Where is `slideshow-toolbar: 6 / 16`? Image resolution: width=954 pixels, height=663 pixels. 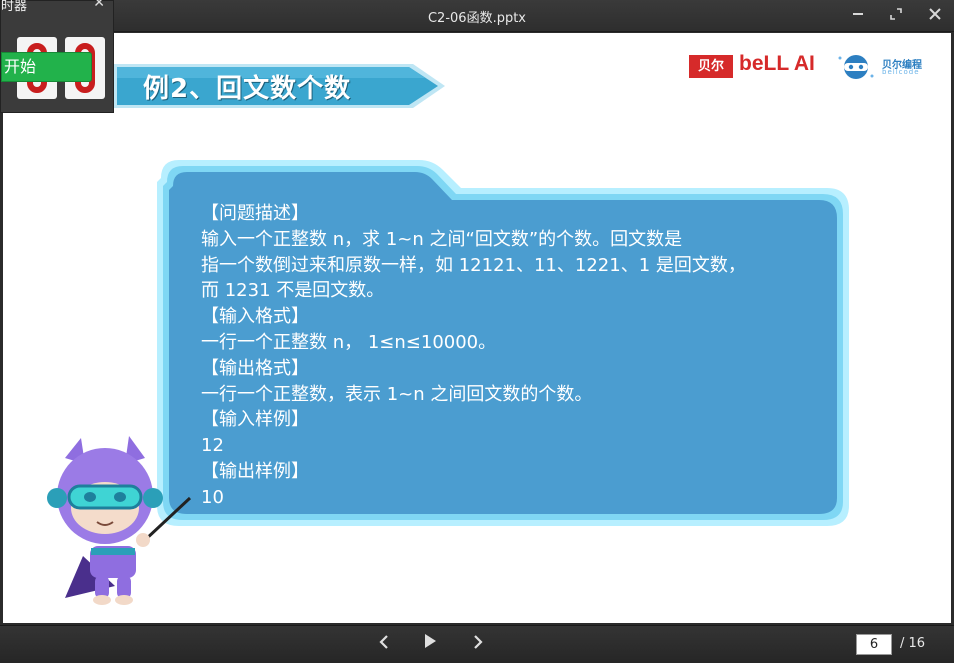 slideshow-toolbar: 6 / 16 is located at coordinates (477, 644).